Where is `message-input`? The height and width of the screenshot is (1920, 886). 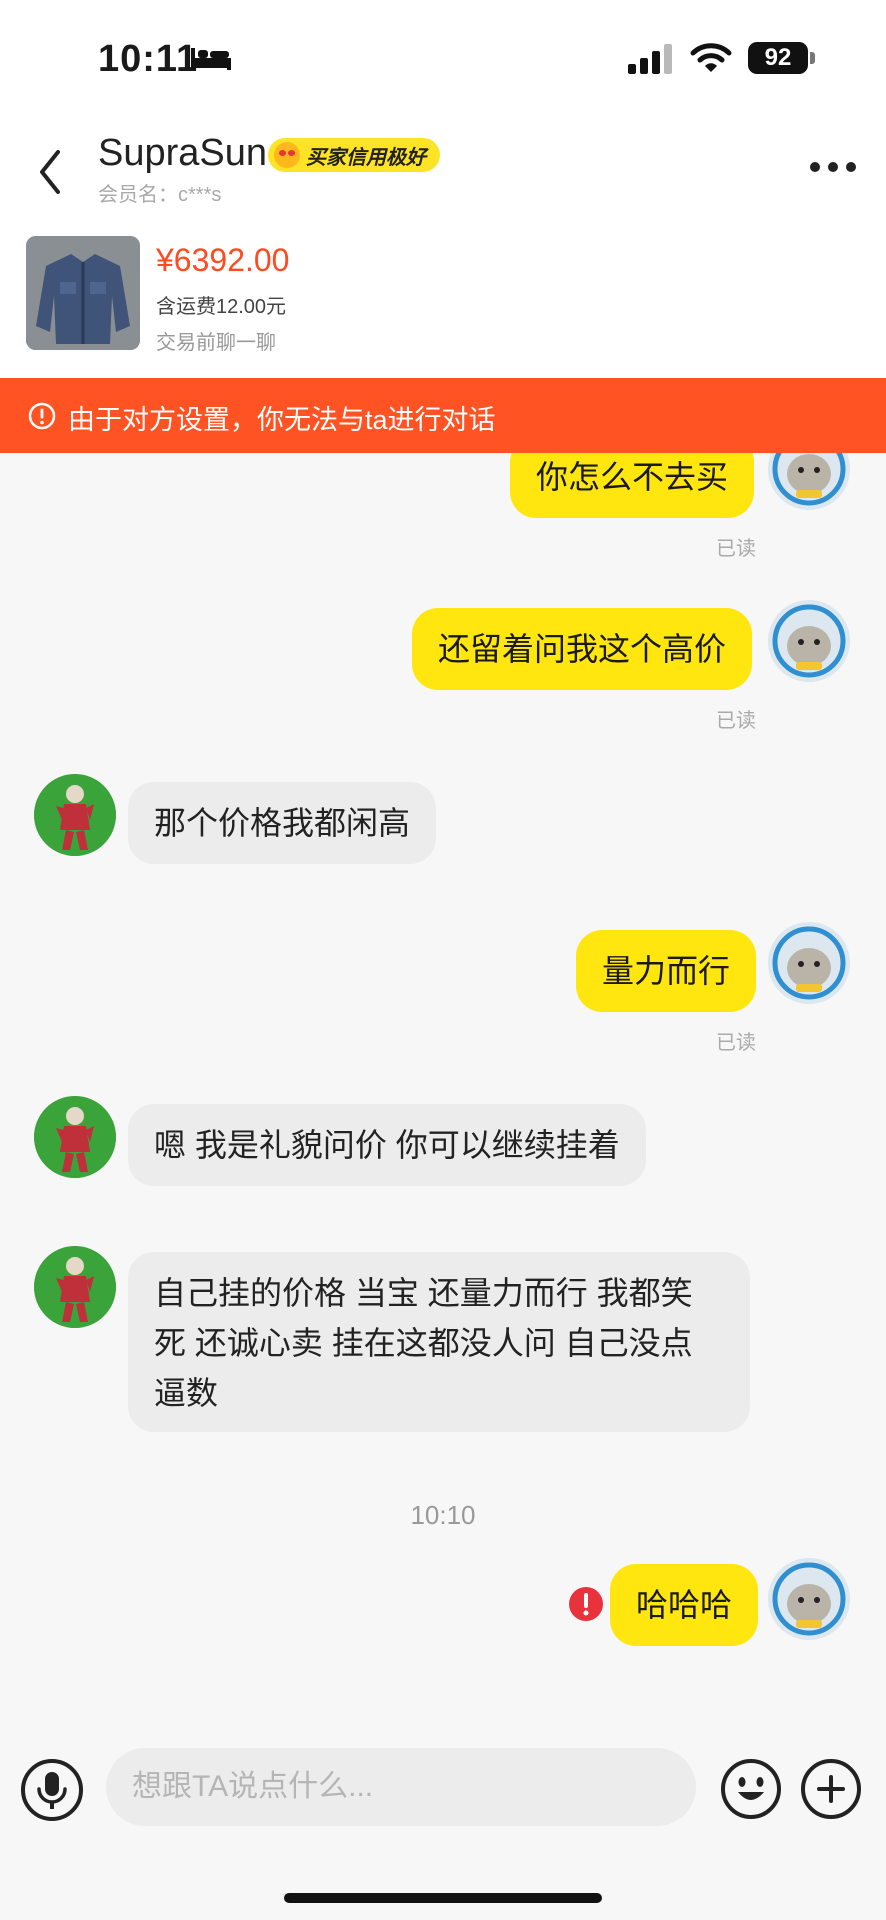 message-input is located at coordinates (401, 1787).